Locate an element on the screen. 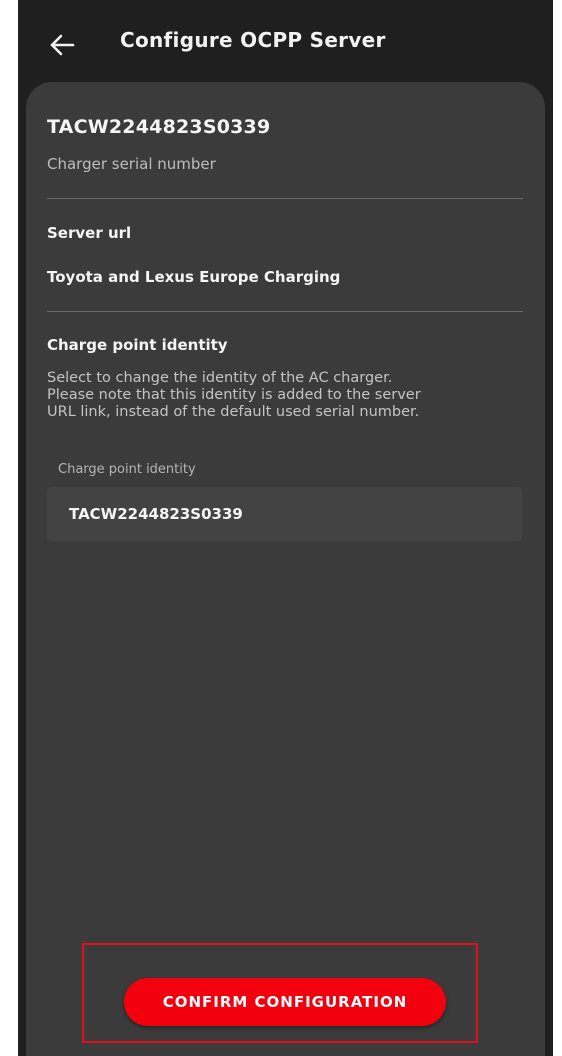 Image resolution: width=562 pixels, height=1056 pixels. arrow-left-icon-graphic is located at coordinates (62, 45).